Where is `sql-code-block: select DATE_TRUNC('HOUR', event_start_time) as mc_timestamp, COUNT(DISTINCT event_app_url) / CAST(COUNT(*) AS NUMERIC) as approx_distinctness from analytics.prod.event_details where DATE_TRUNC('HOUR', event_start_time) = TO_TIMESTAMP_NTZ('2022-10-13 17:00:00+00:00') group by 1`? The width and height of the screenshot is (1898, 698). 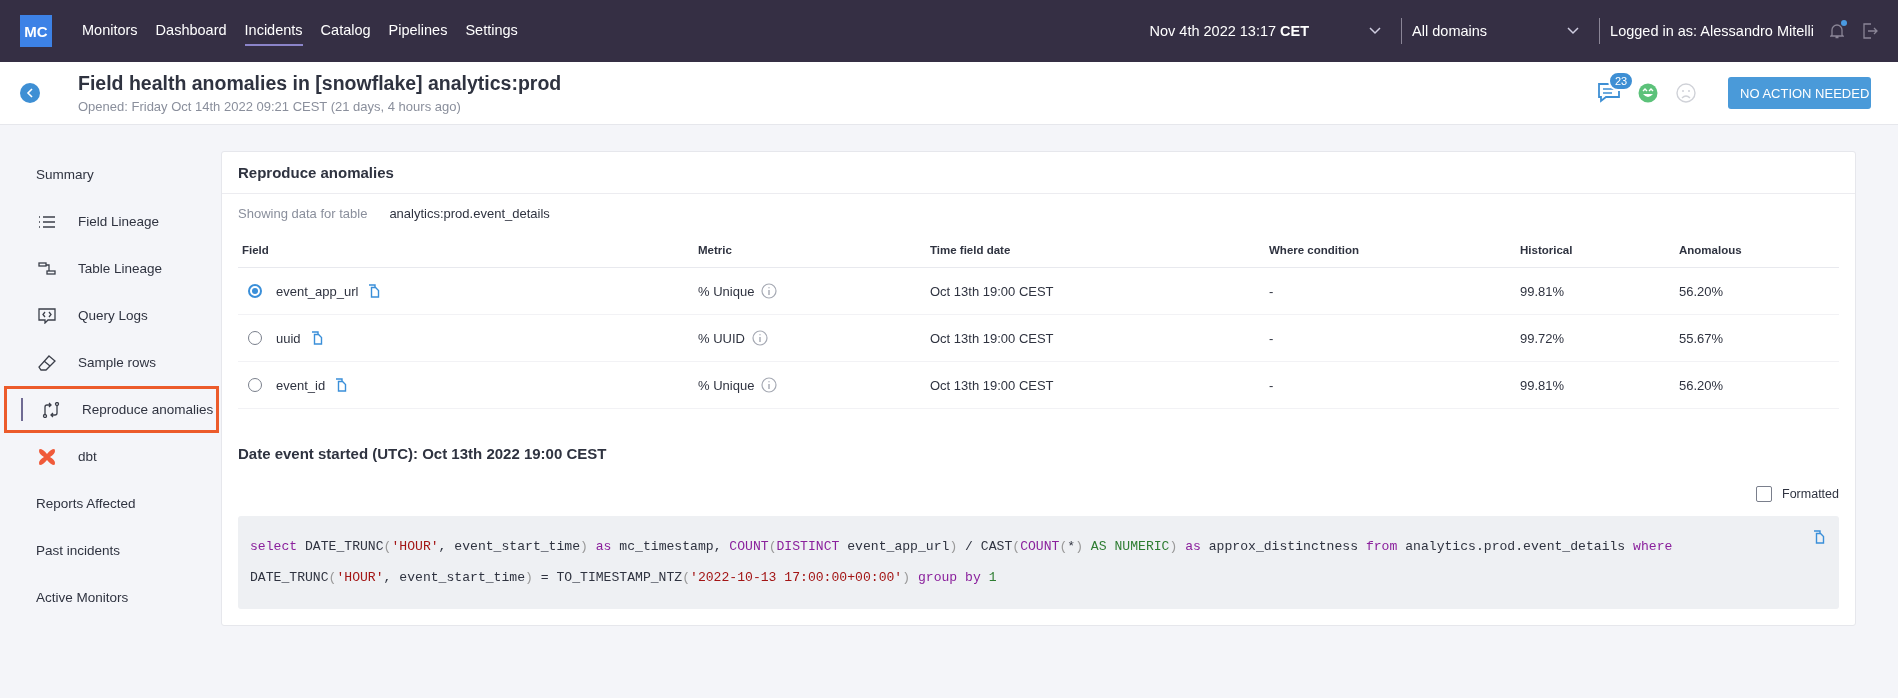 sql-code-block: select DATE_TRUNC('HOUR', event_start_time) as mc_timestamp, COUNT(DISTINCT event_app_url) / CAST(COUNT(*) AS NUMERIC) as approx_distinctness from analytics.prod.event_details where DATE_TRUNC('HOUR', event_start_time) = TO_TIMESTAMP_NTZ('2022-10-13 17:00:00+00:00') group by 1 is located at coordinates (1038, 562).